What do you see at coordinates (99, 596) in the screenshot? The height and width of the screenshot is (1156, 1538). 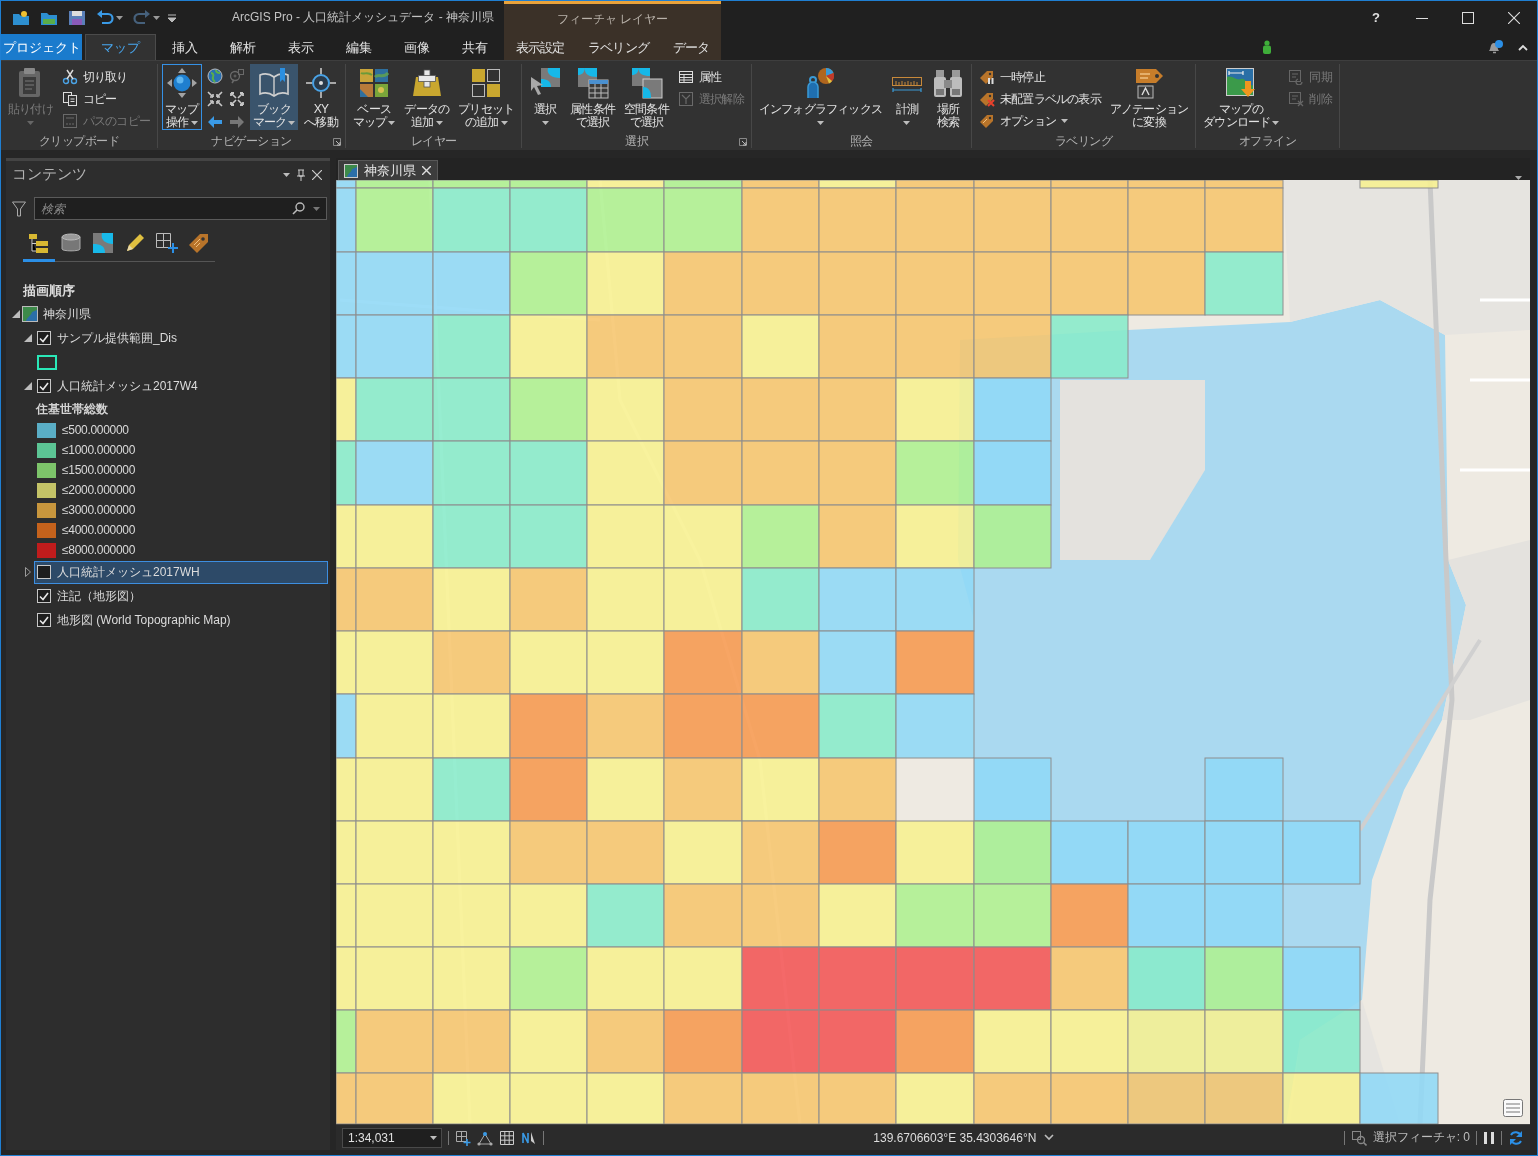 I see `layer-name: 注記（地形図）` at bounding box center [99, 596].